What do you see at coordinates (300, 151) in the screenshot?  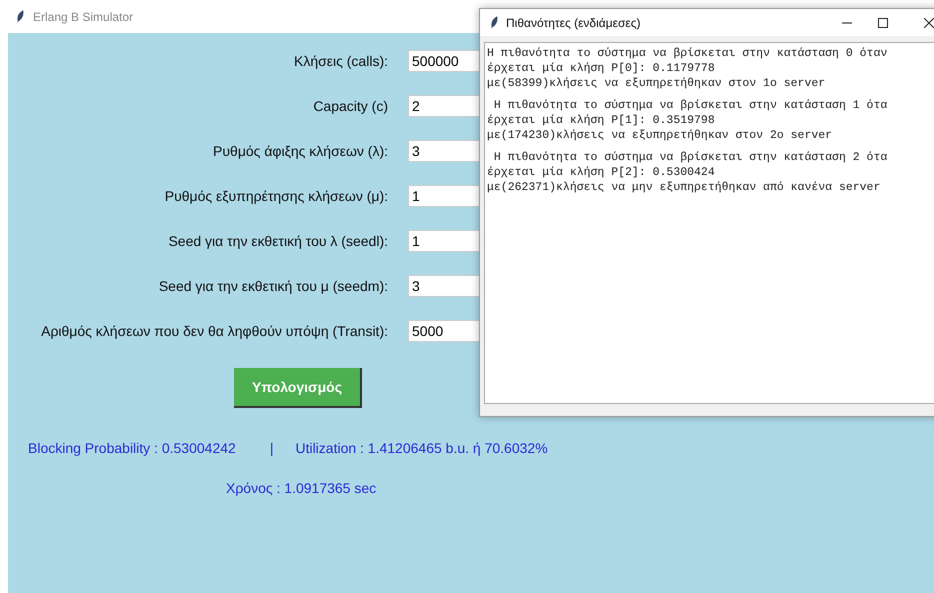 I see `field-label: Ρυθμός άφιξης κλήσεων (λ):` at bounding box center [300, 151].